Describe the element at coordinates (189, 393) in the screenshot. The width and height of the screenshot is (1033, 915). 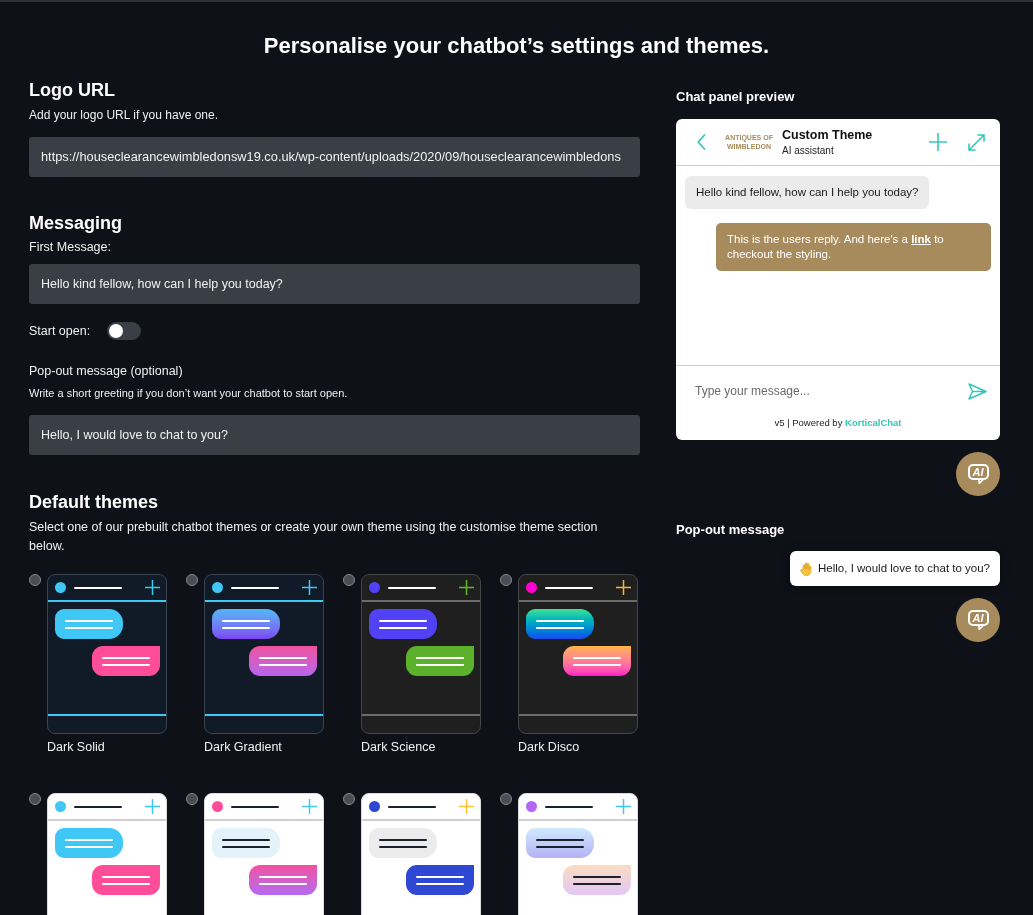
I see `field-hint: Write a short greeting if you don’t want your chatbot to start open.` at that location.